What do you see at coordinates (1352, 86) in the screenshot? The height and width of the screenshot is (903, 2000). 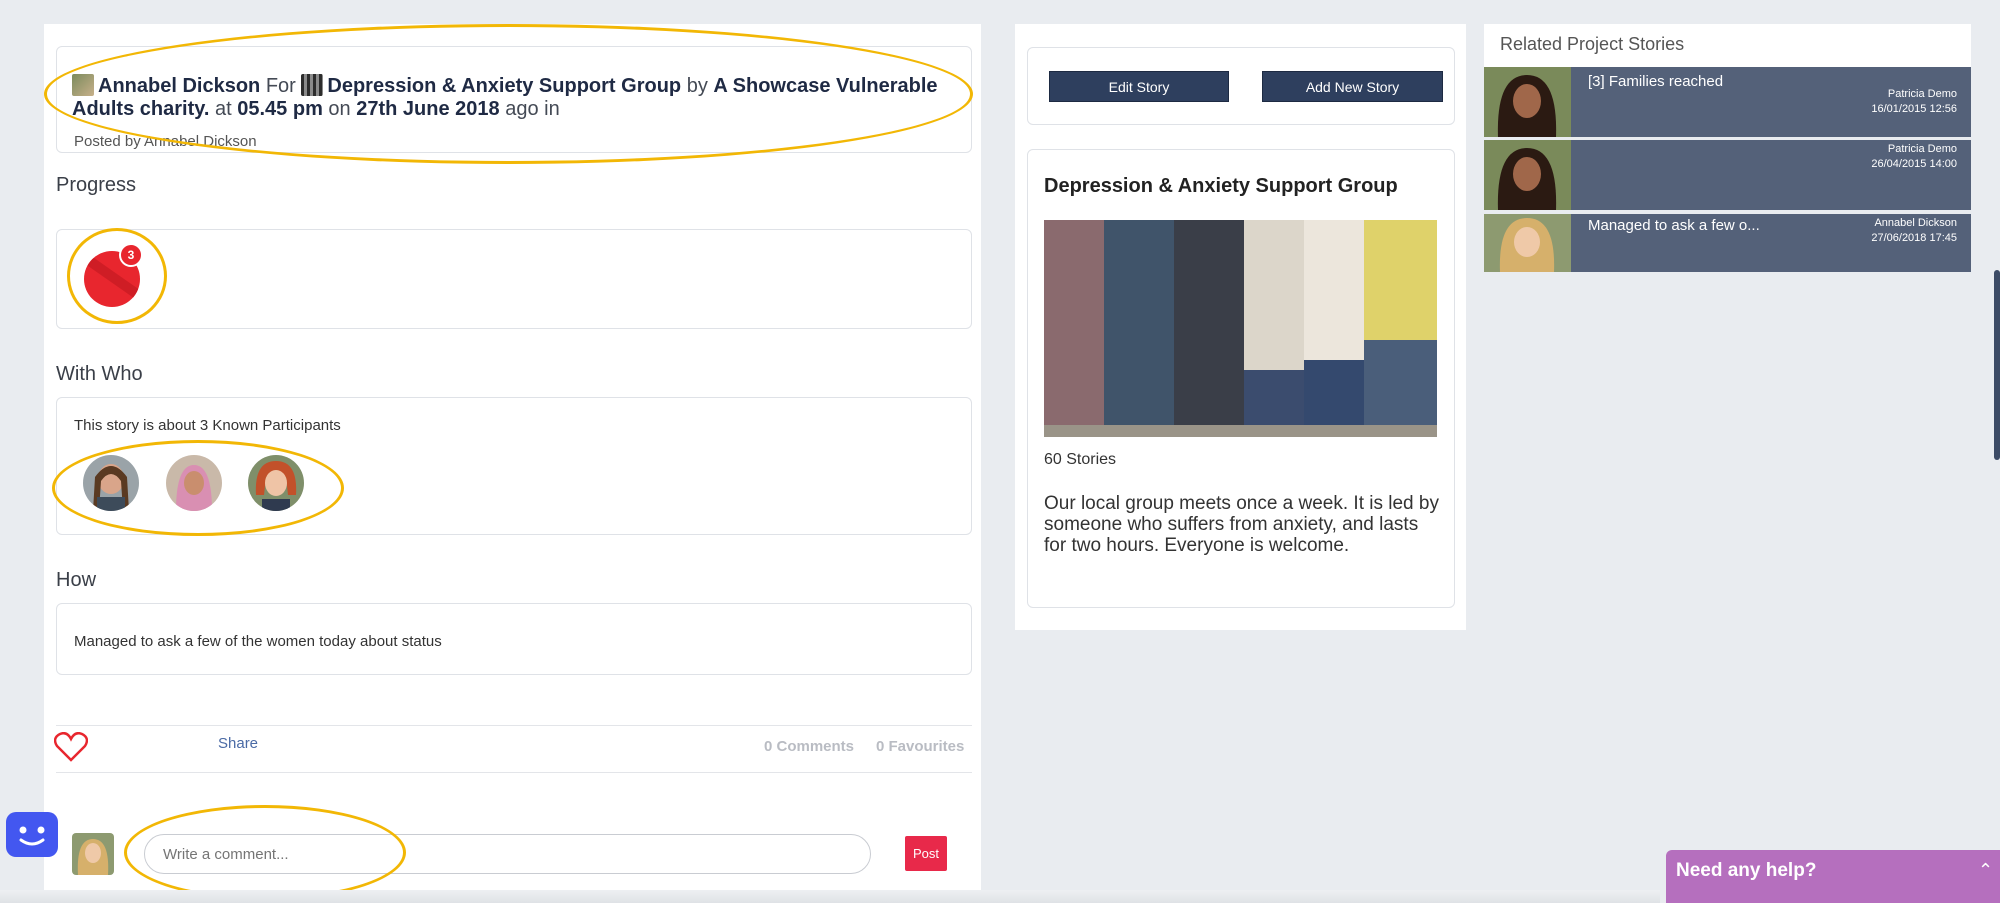 I see `add-new-story-button: Add New Story` at bounding box center [1352, 86].